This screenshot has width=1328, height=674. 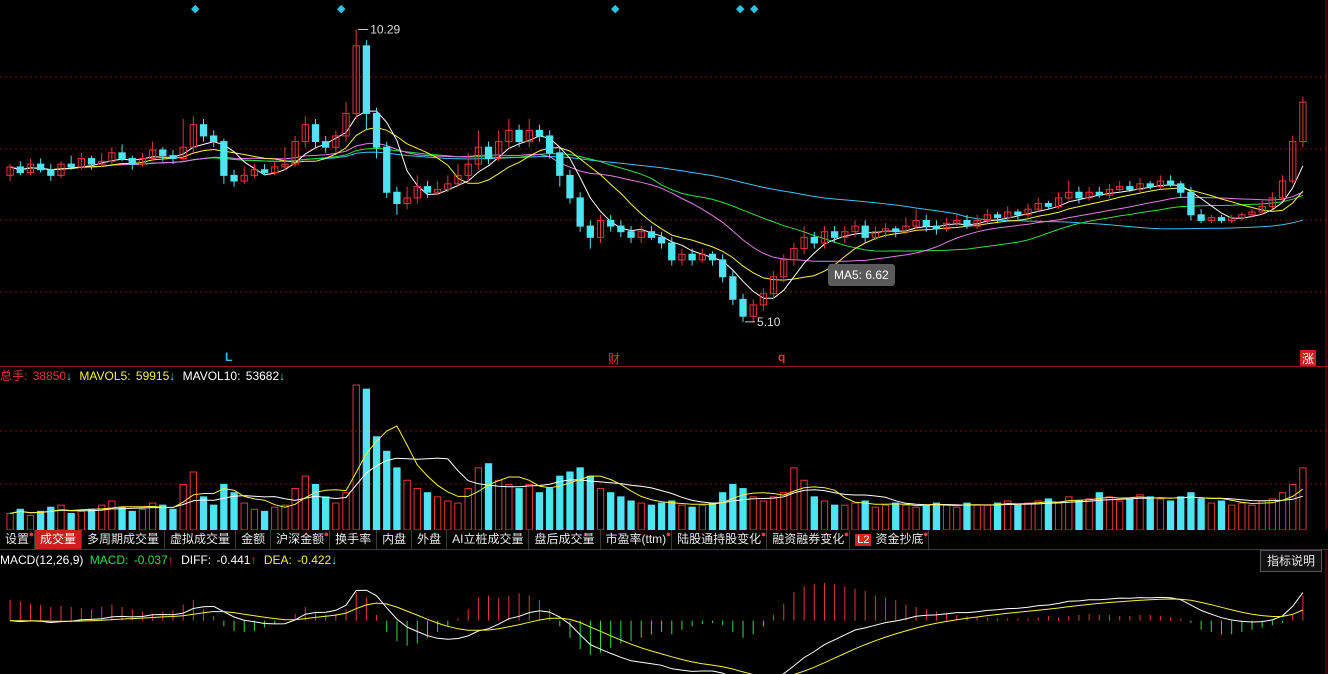 I want to click on event-marker-l: L, so click(x=228, y=357).